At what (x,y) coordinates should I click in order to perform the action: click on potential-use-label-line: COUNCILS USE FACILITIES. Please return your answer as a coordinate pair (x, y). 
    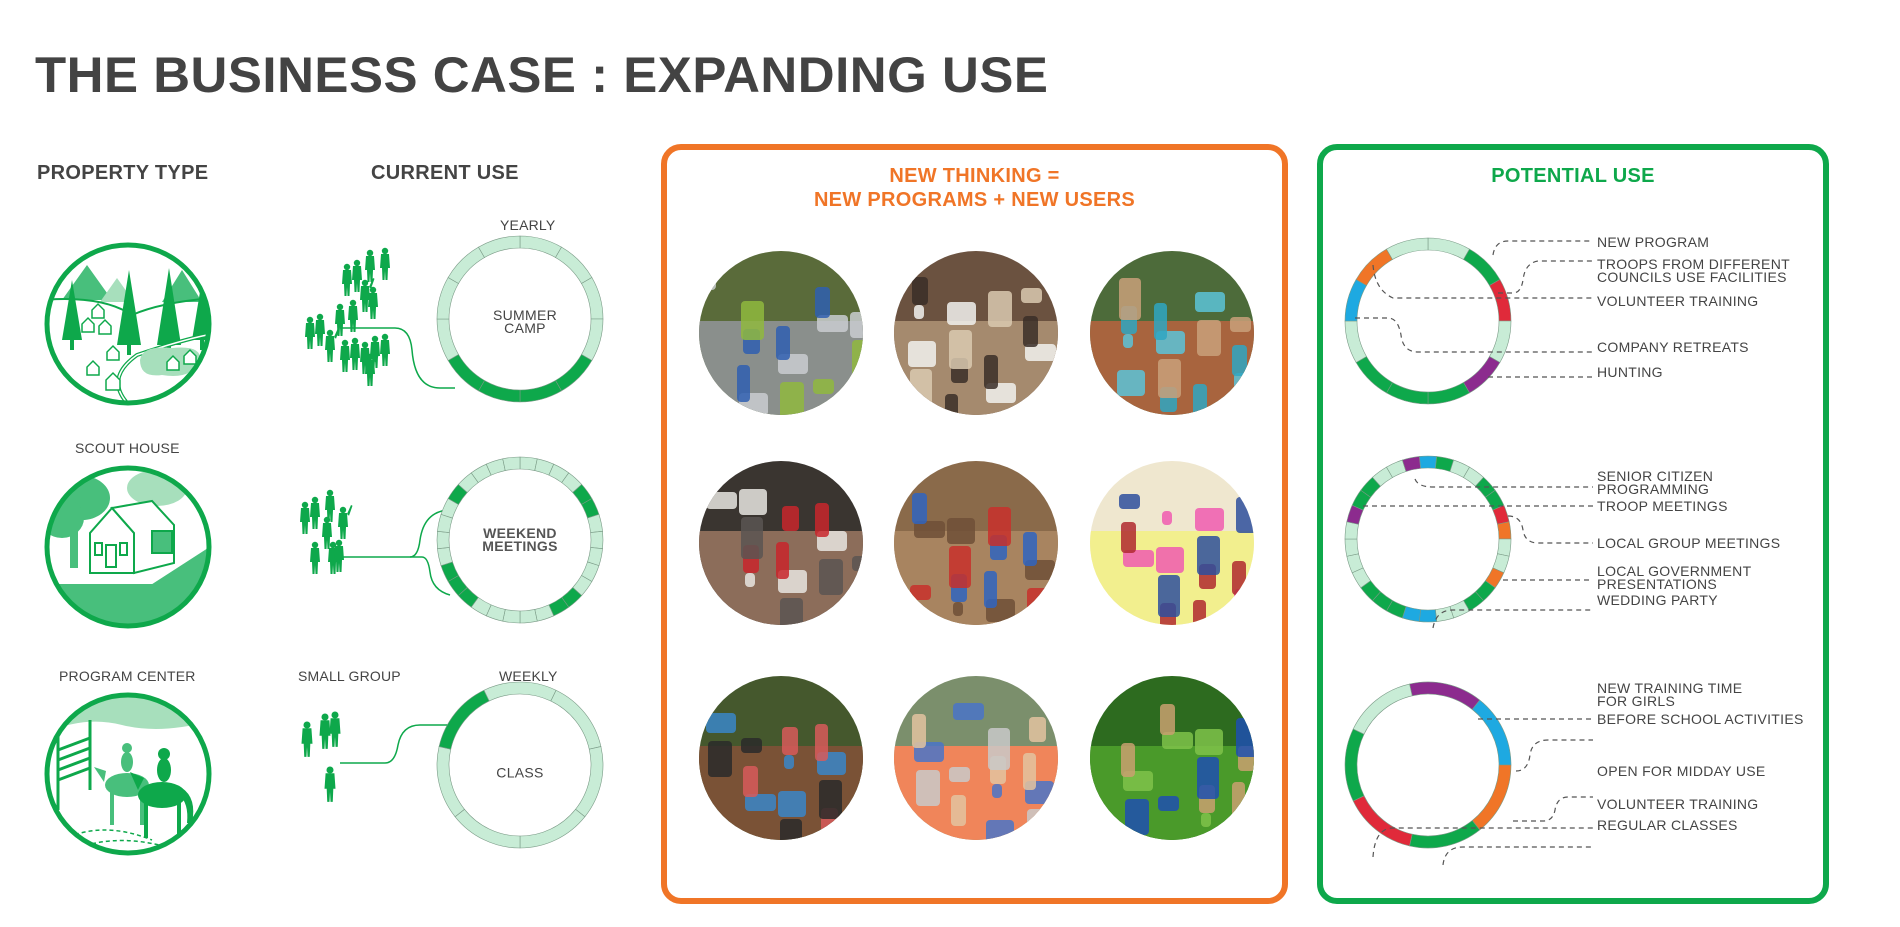
    Looking at the image, I should click on (1692, 277).